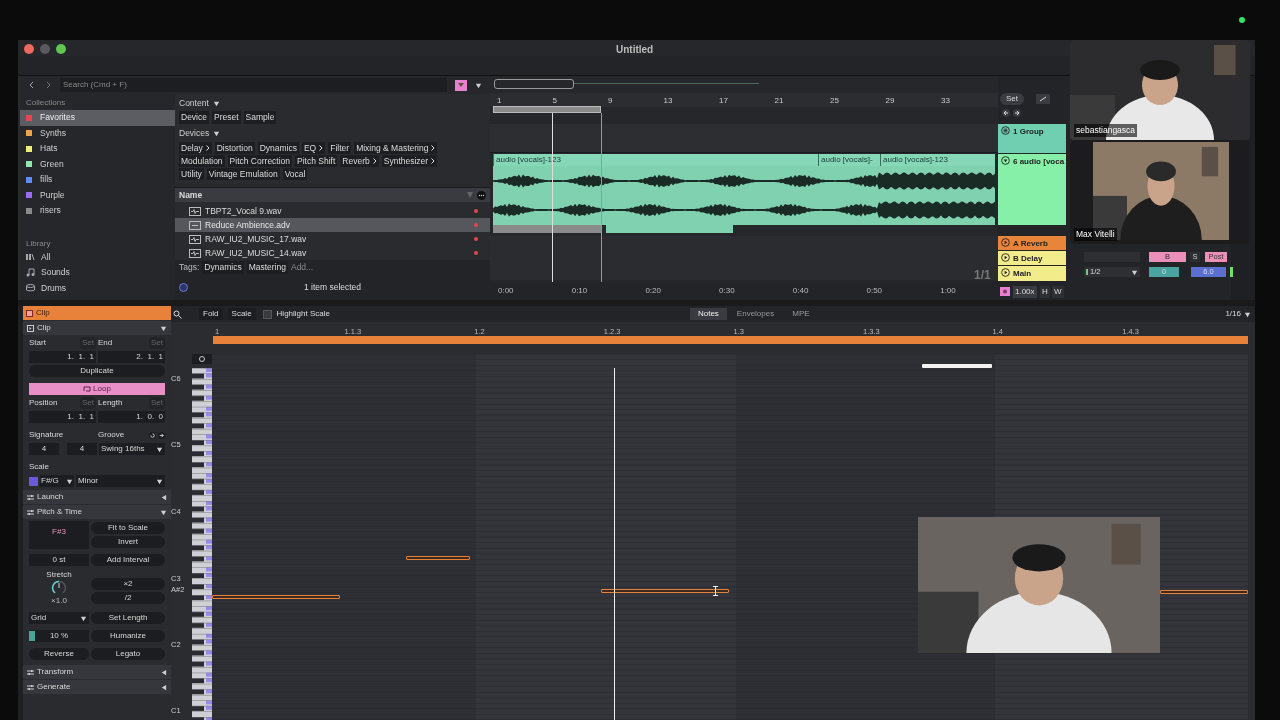  I want to click on tempo-ratio-field: 1.00x, so click(1025, 292).